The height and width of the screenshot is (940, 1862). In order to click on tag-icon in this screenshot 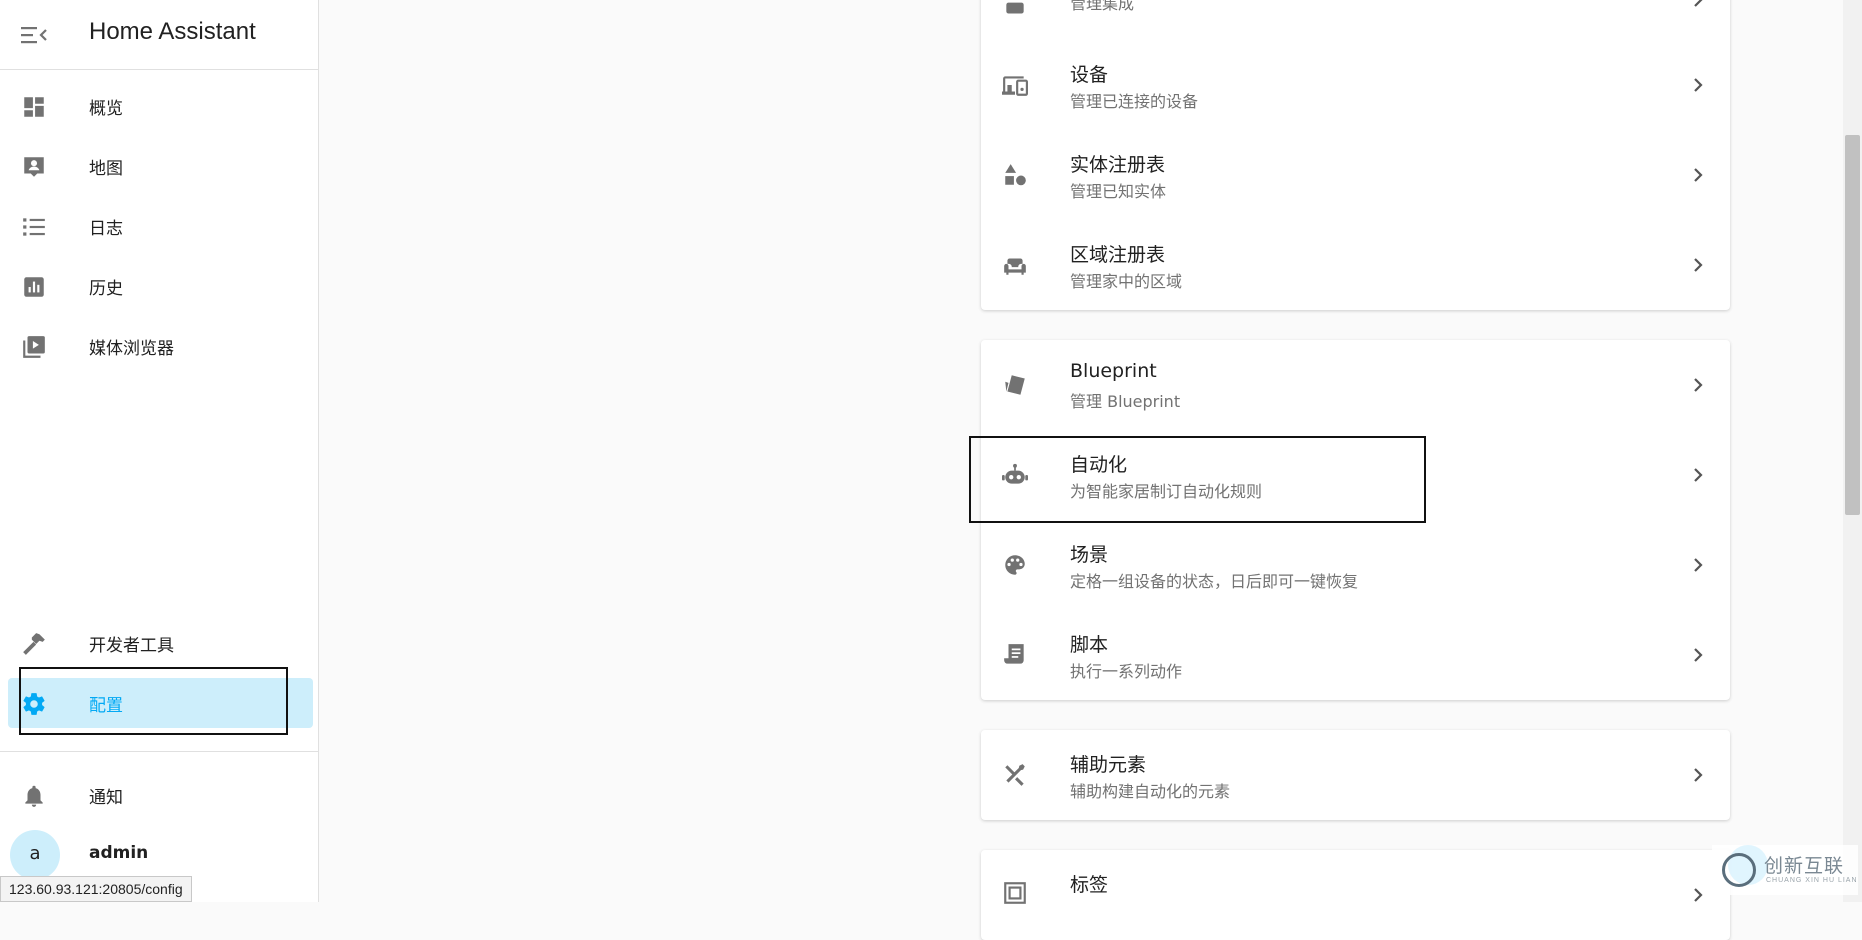, I will do `click(1015, 893)`.